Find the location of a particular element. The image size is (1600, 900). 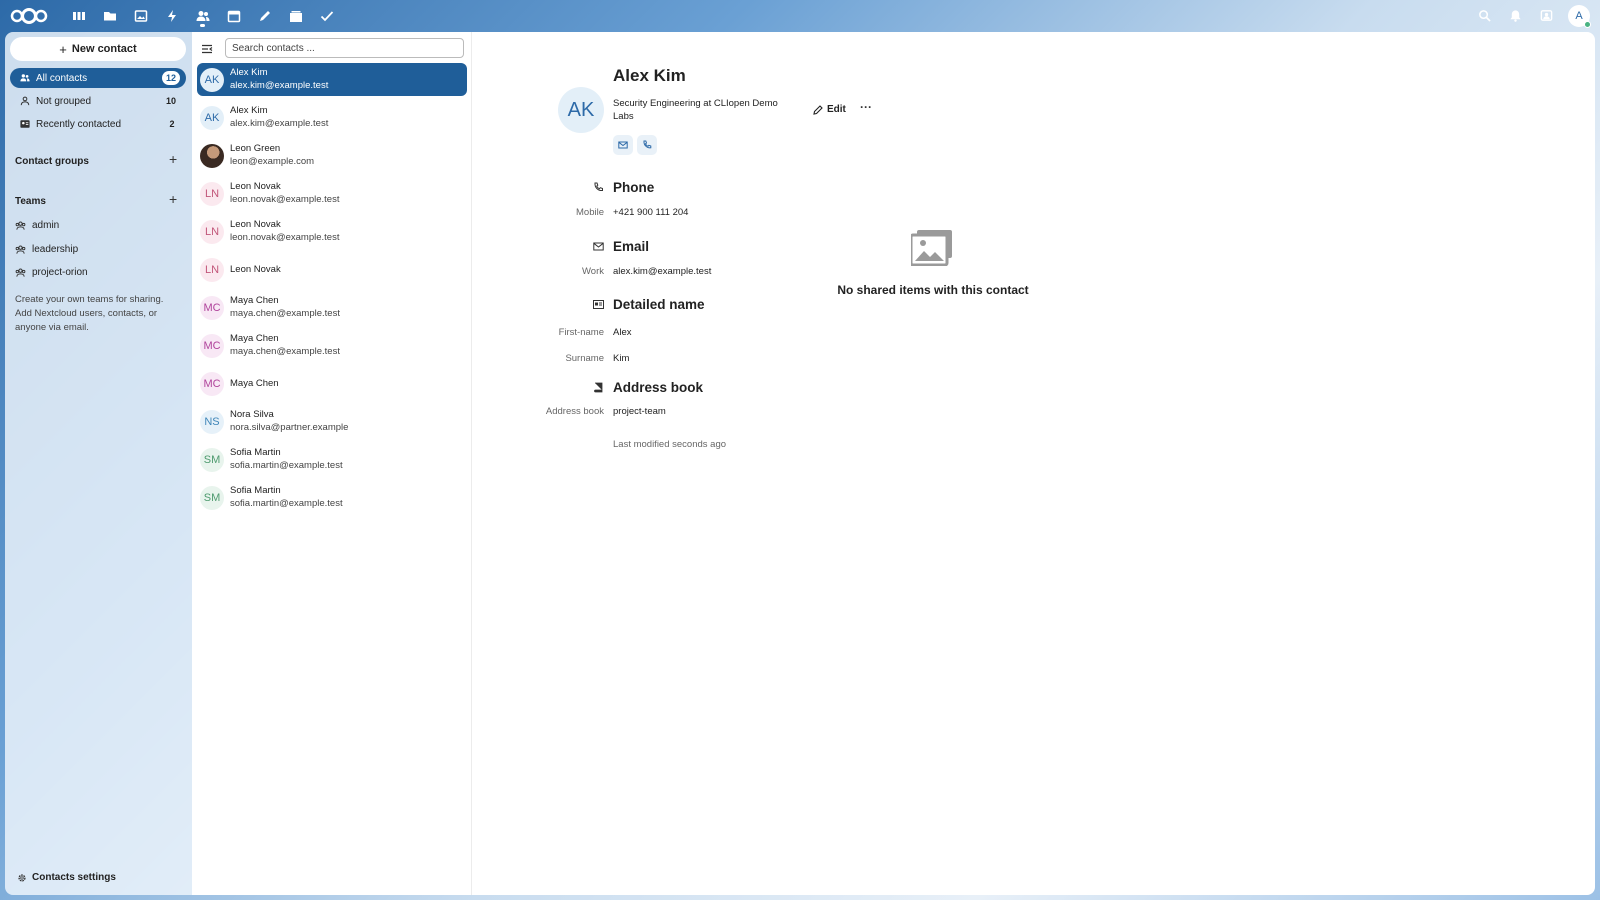

edit-label: Edit is located at coordinates (836, 109).